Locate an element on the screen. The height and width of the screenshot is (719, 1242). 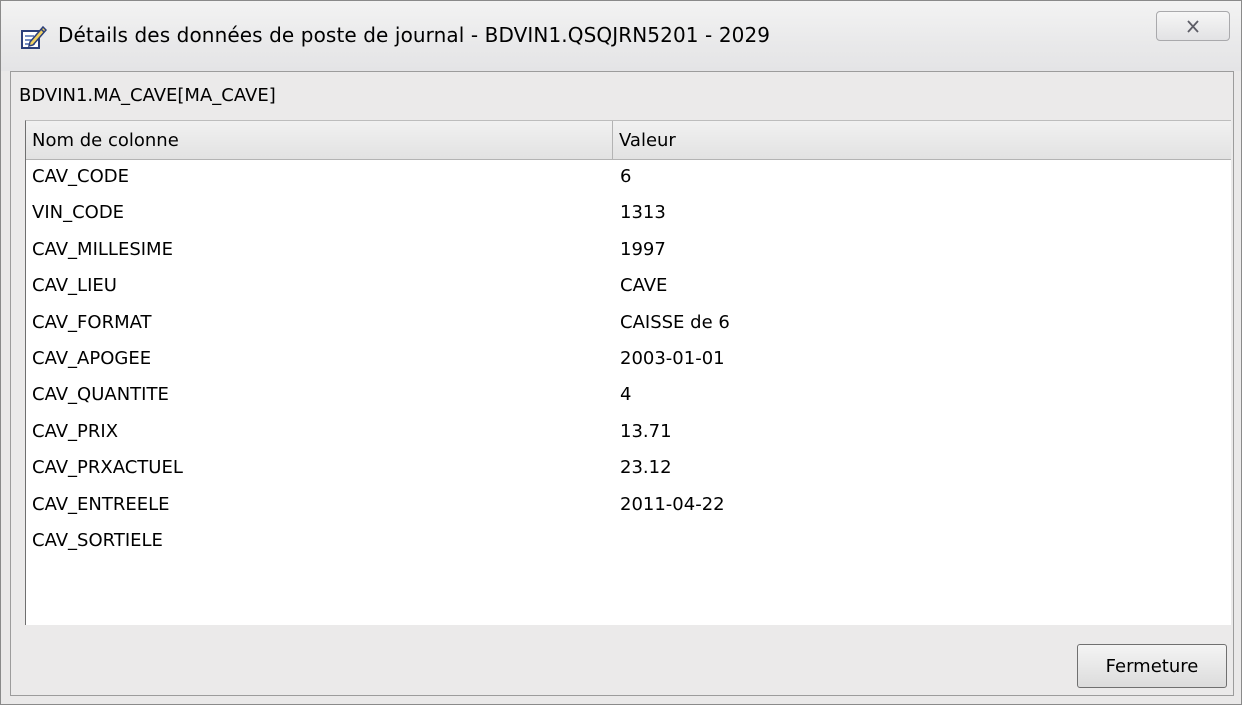
table-row: VIN_CODE 1313 is located at coordinates (628, 213).